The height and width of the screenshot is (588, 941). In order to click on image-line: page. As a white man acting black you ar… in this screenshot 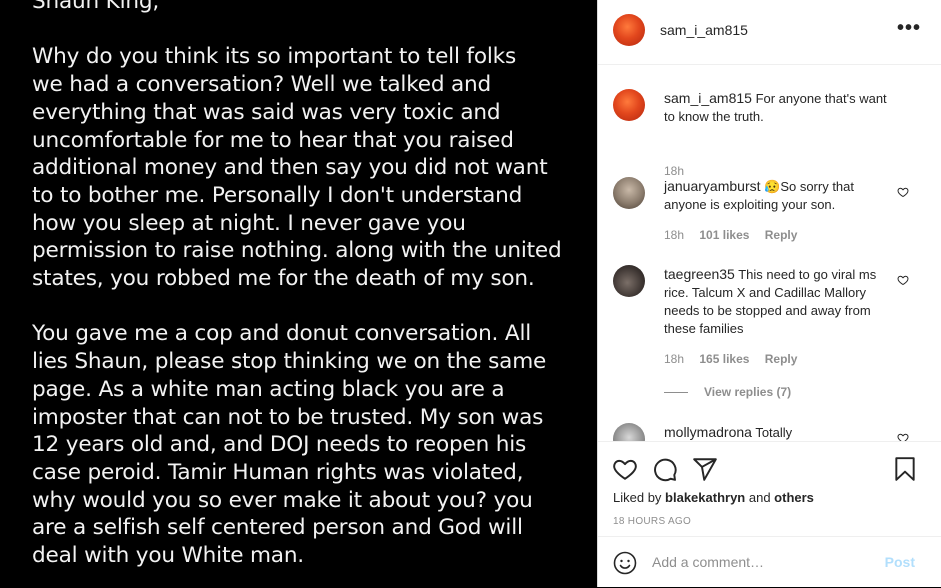, I will do `click(268, 389)`.